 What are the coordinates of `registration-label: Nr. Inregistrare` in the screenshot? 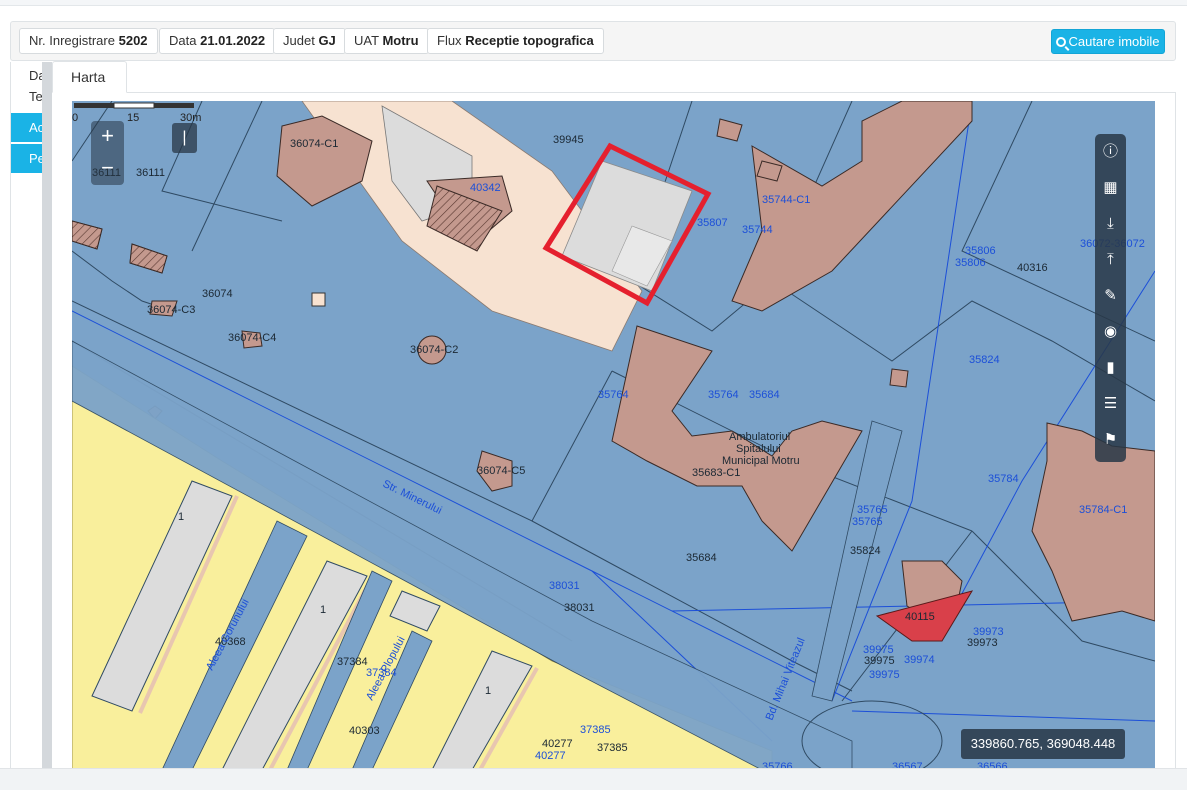 It's located at (72, 40).